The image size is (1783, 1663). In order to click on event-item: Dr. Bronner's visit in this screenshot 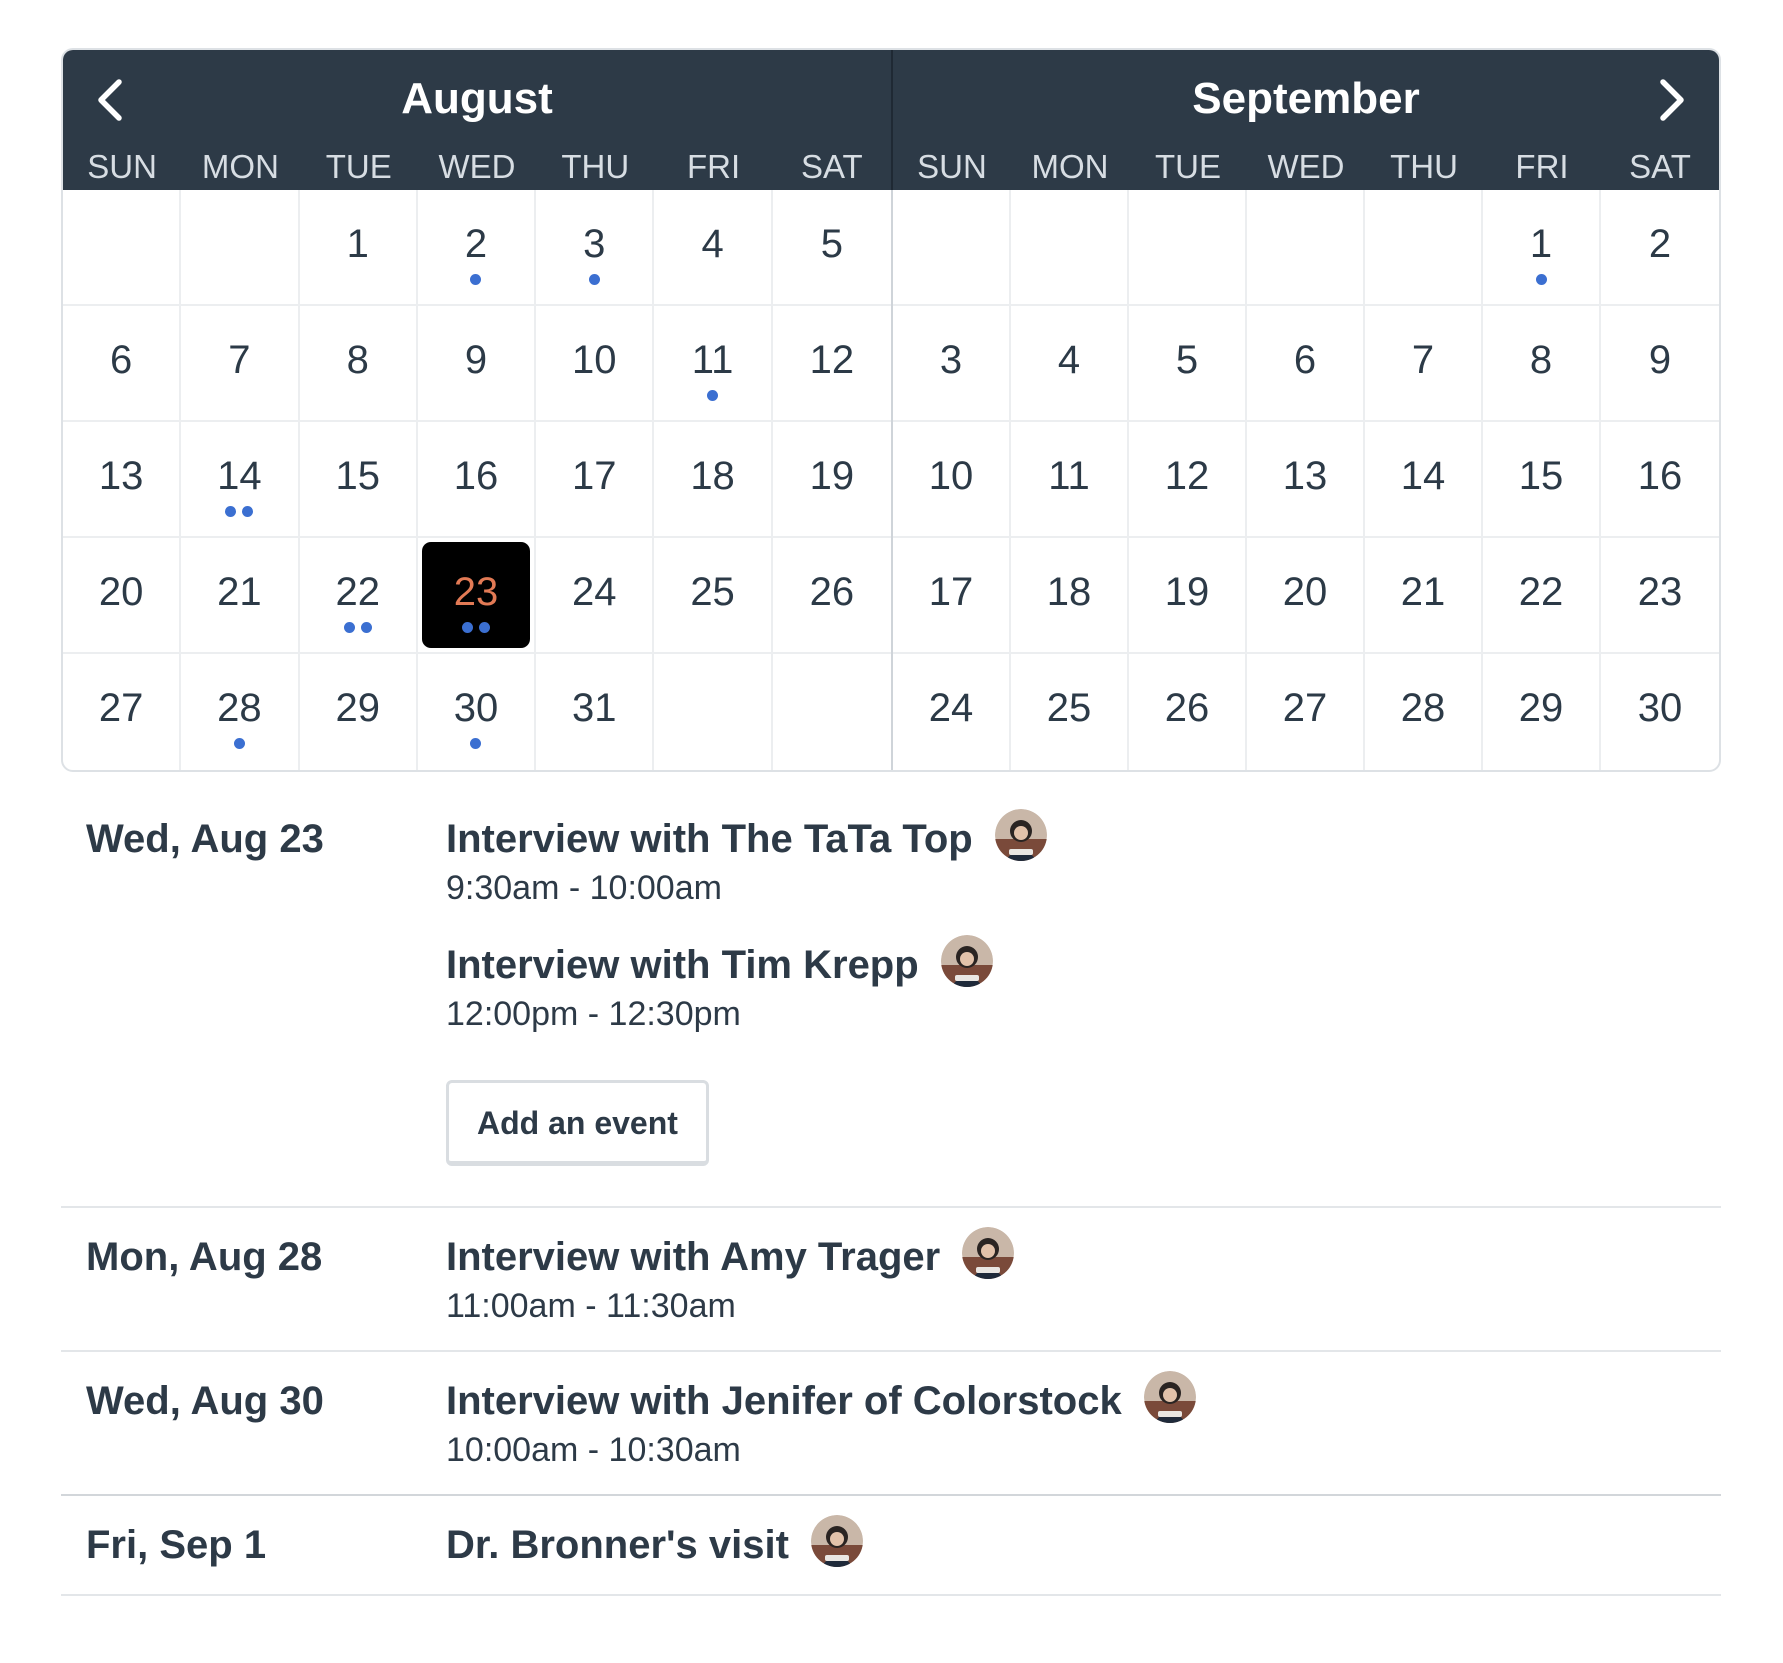, I will do `click(1083, 1543)`.